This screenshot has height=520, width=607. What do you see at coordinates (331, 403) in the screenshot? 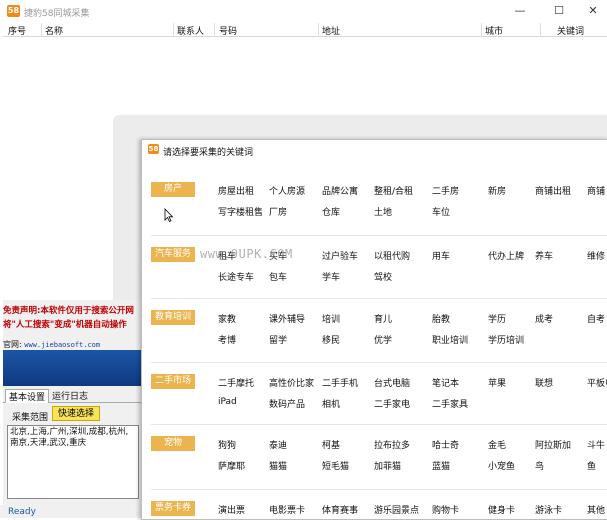
I see `keyword-option: 相机` at bounding box center [331, 403].